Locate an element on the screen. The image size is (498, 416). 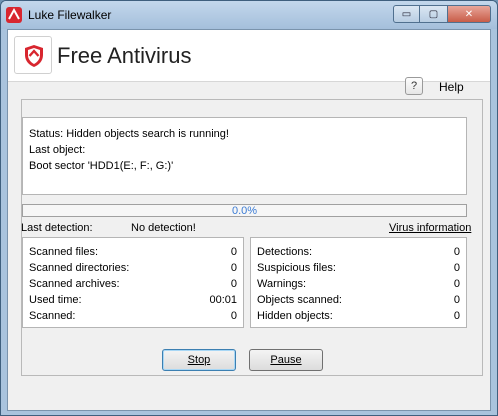
last-object-label: Last object: is located at coordinates (57, 150).